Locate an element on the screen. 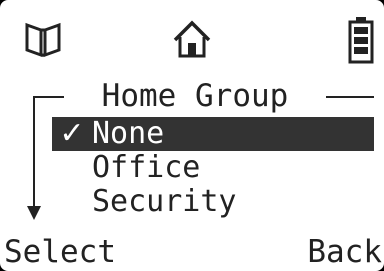 Image resolution: width=384 pixels, height=271 pixels. menu-item-security: Security is located at coordinates (213, 202).